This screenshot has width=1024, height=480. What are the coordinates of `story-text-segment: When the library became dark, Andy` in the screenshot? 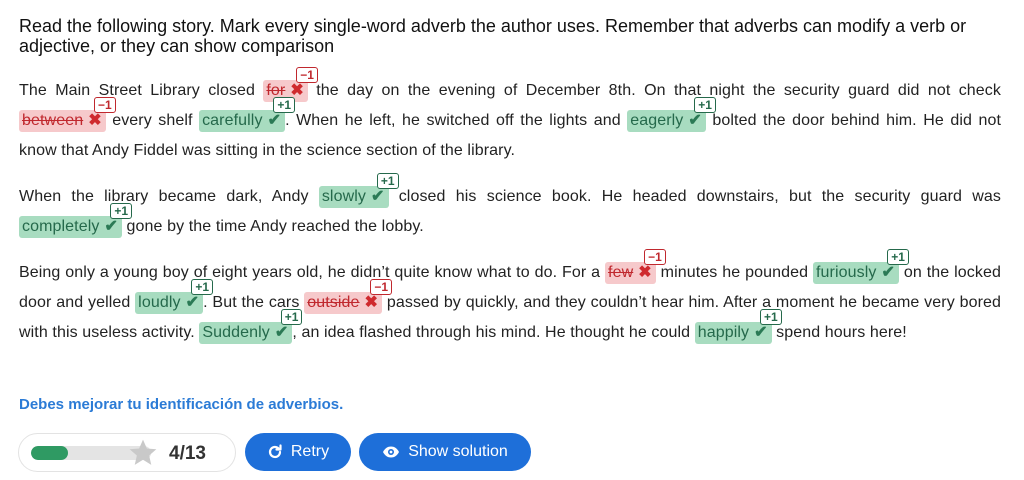 It's located at (169, 196).